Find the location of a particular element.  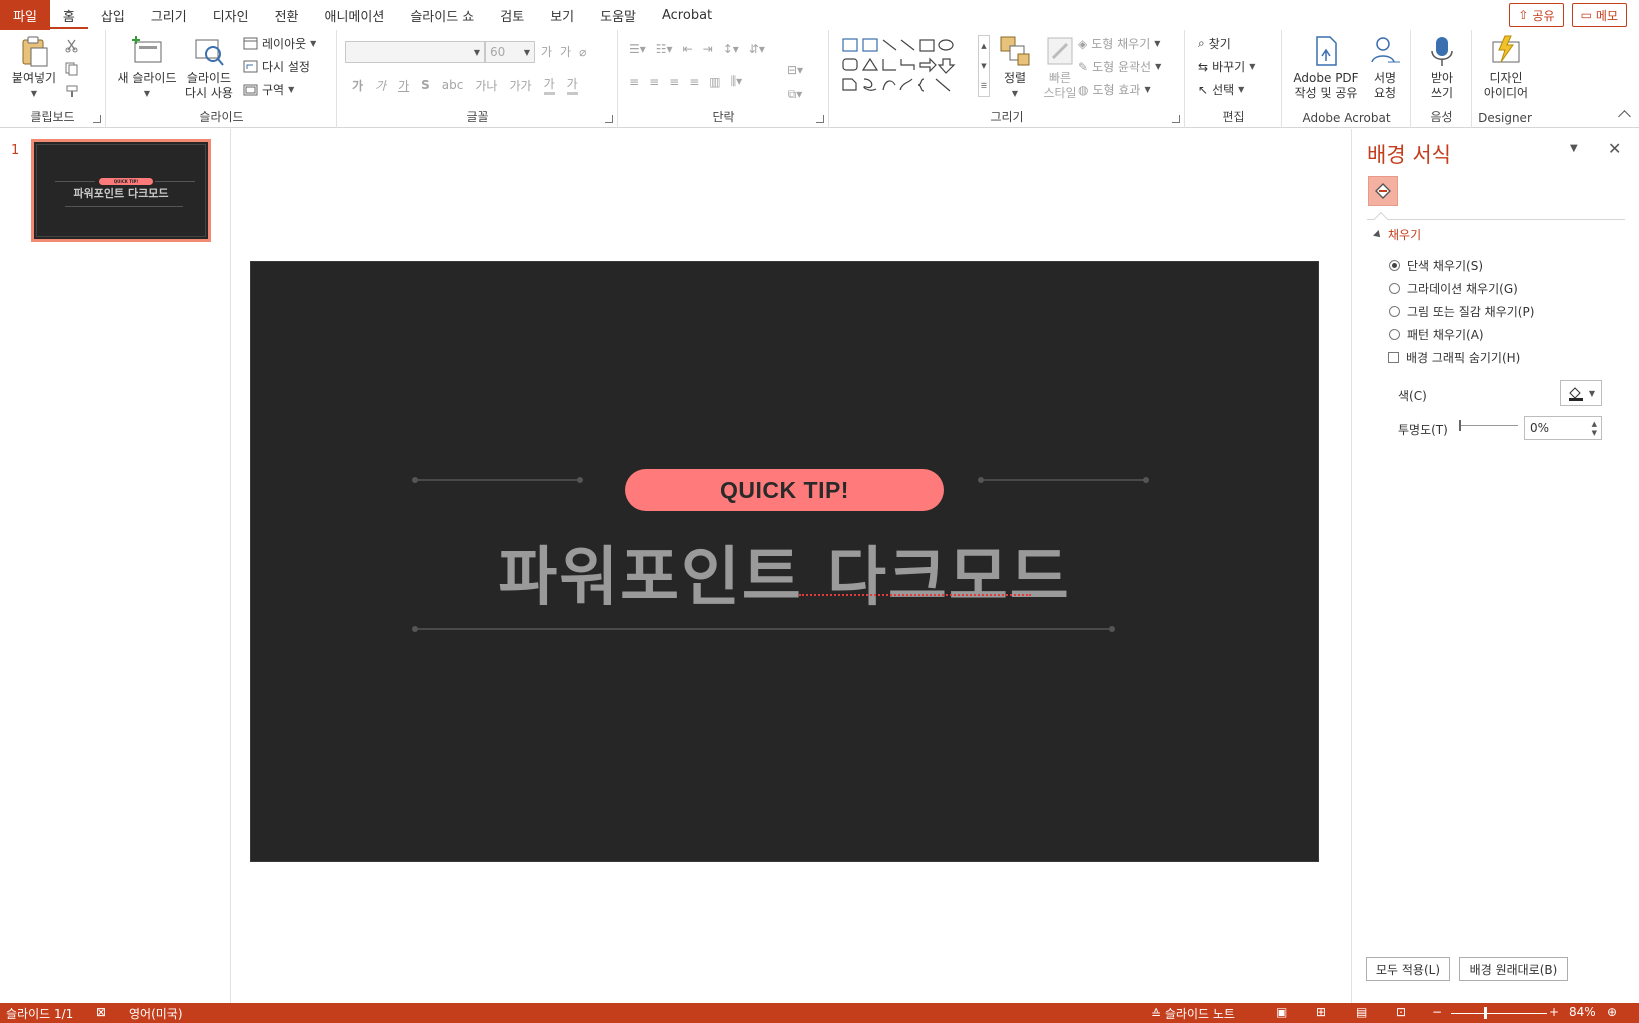

gradient-fill-option: 그라데이션 채우기(G) is located at coordinates (1453, 288).